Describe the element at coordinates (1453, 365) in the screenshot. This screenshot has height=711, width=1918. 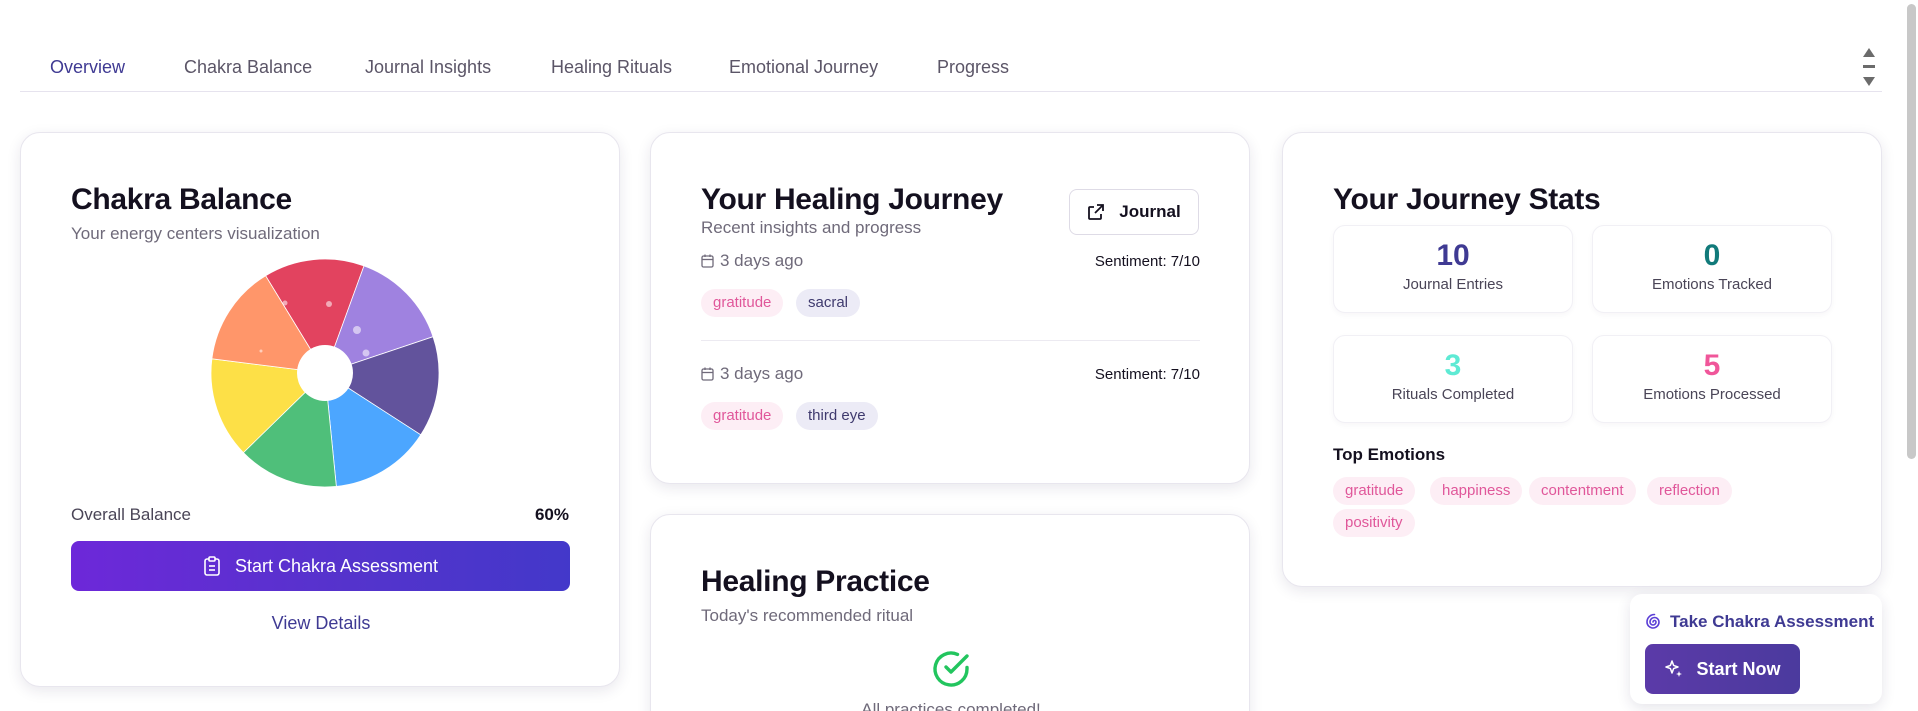
I see `stat-value: 3` at that location.